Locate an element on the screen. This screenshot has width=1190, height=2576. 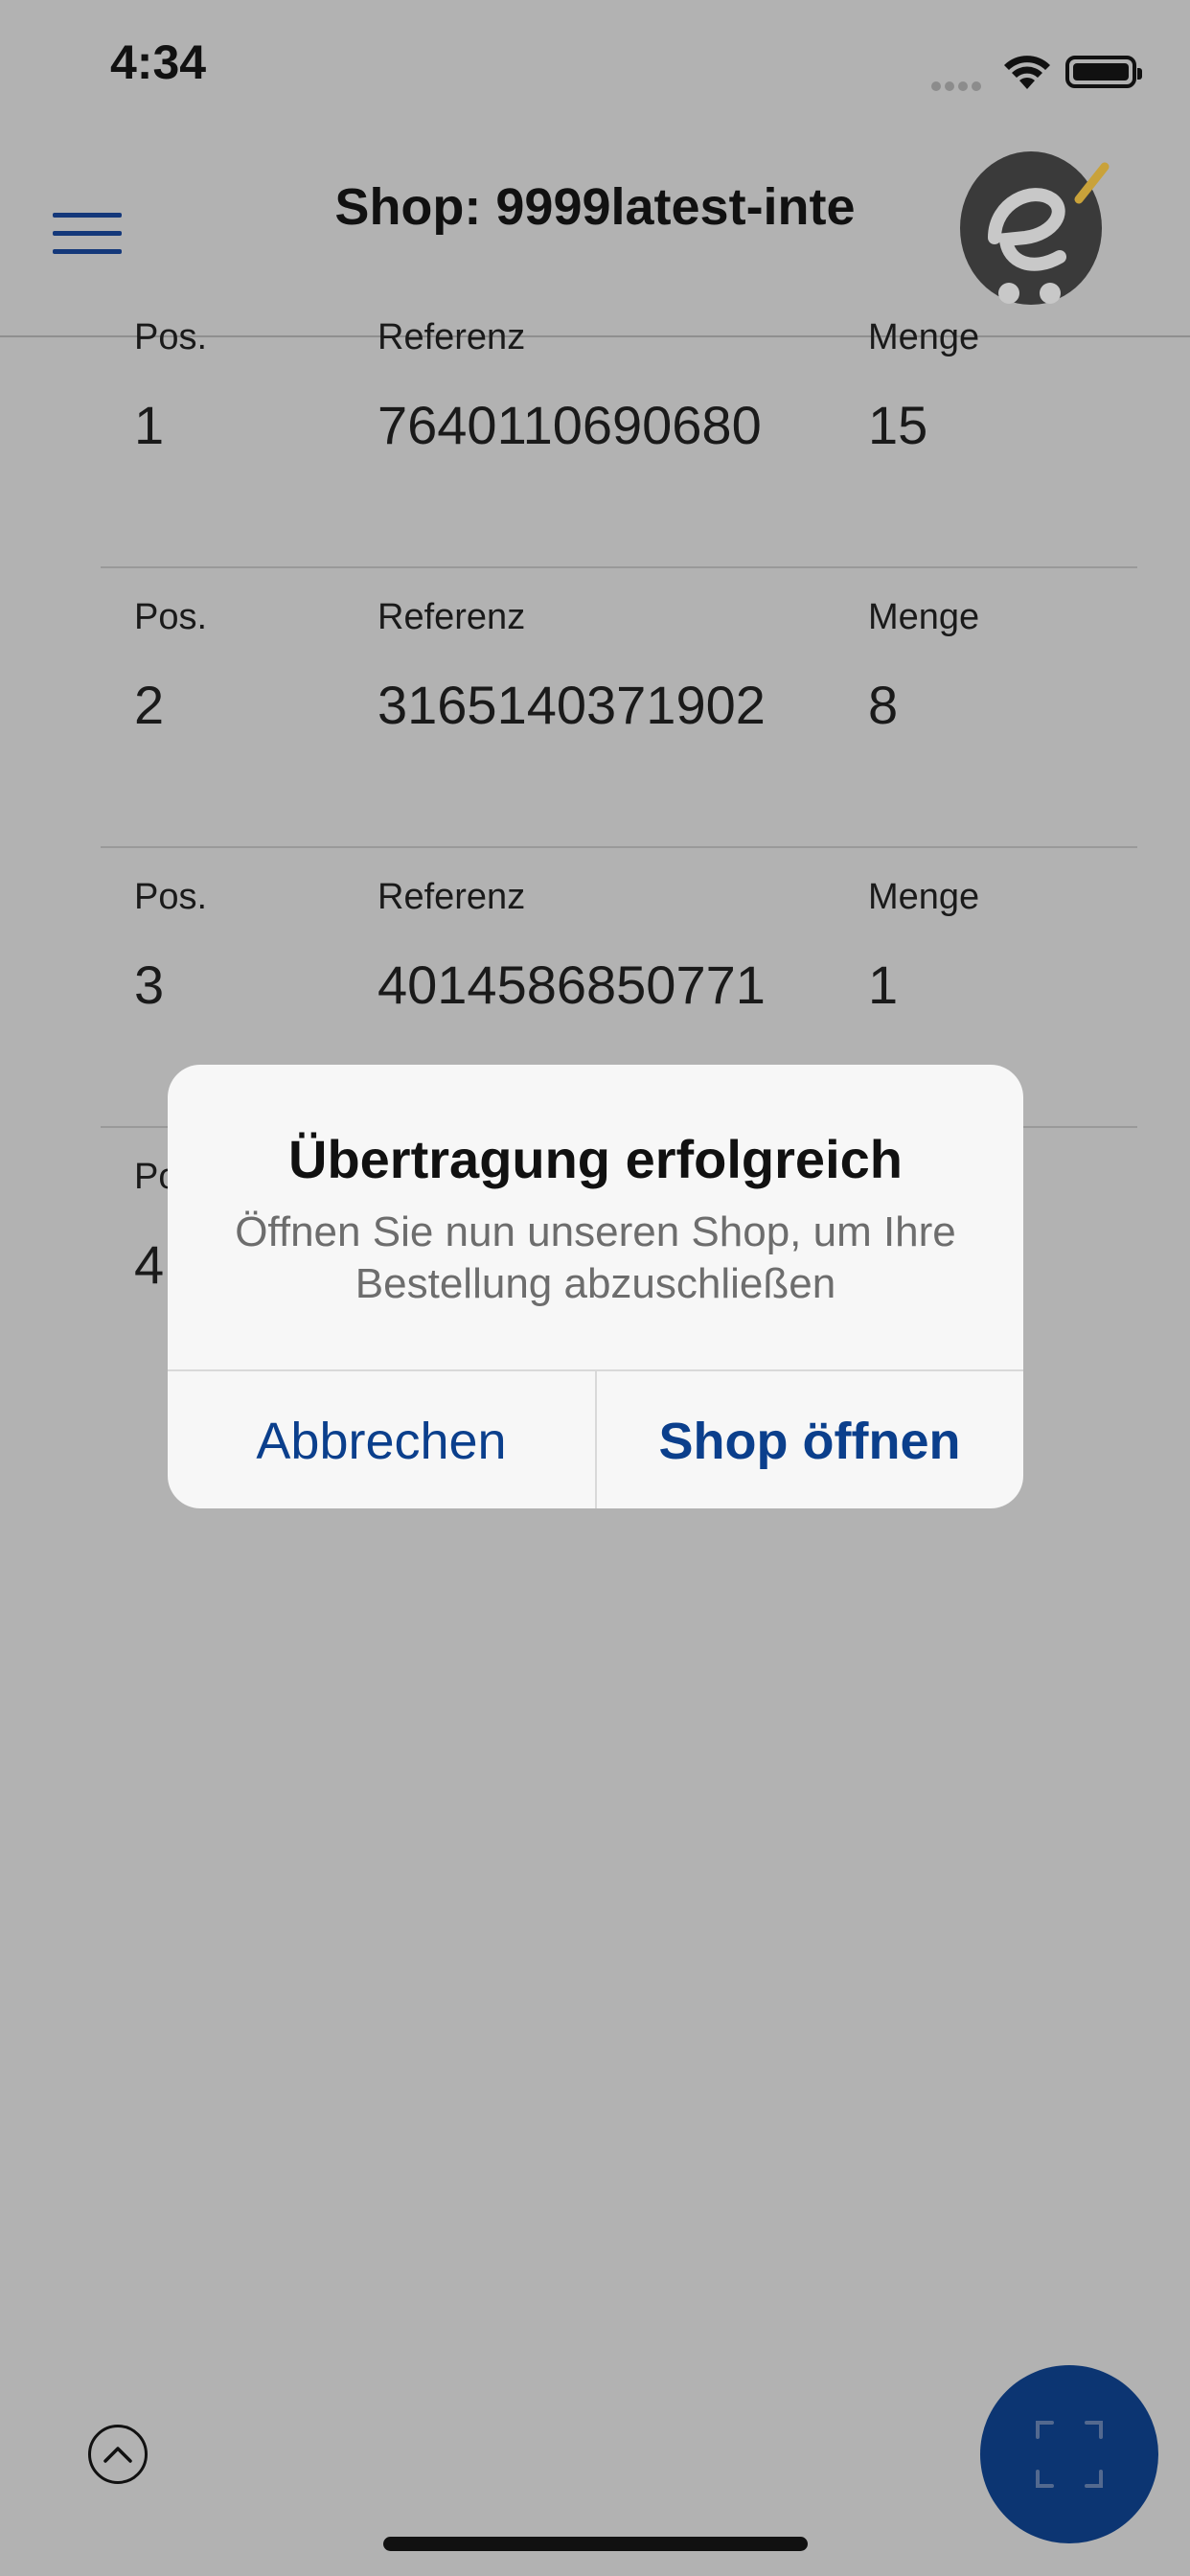
wifi-icon is located at coordinates (1027, 72).